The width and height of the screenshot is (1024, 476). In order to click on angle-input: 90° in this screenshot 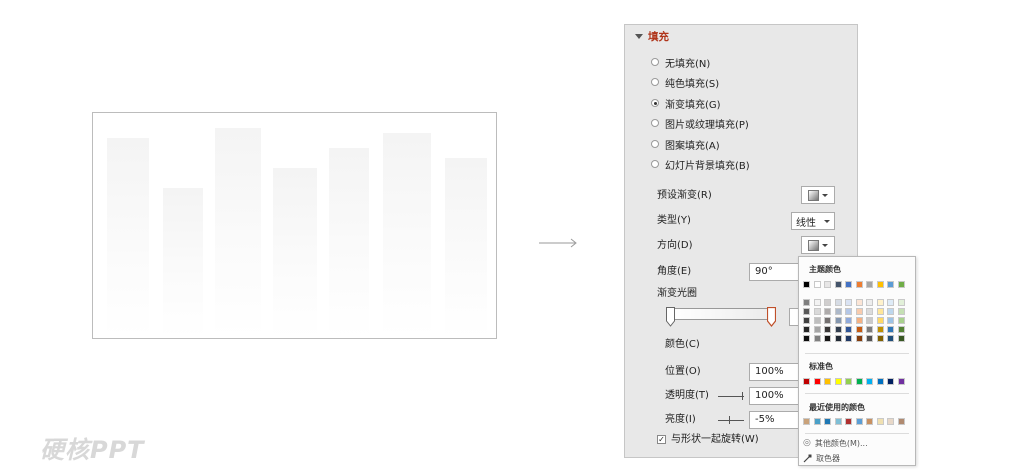, I will do `click(775, 272)`.